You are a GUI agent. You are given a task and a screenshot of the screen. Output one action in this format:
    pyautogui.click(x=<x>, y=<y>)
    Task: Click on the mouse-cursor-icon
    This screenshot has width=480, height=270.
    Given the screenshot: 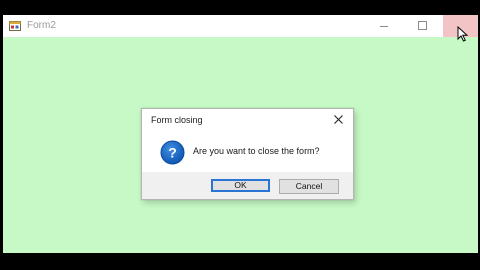 What is the action you would take?
    pyautogui.click(x=463, y=34)
    